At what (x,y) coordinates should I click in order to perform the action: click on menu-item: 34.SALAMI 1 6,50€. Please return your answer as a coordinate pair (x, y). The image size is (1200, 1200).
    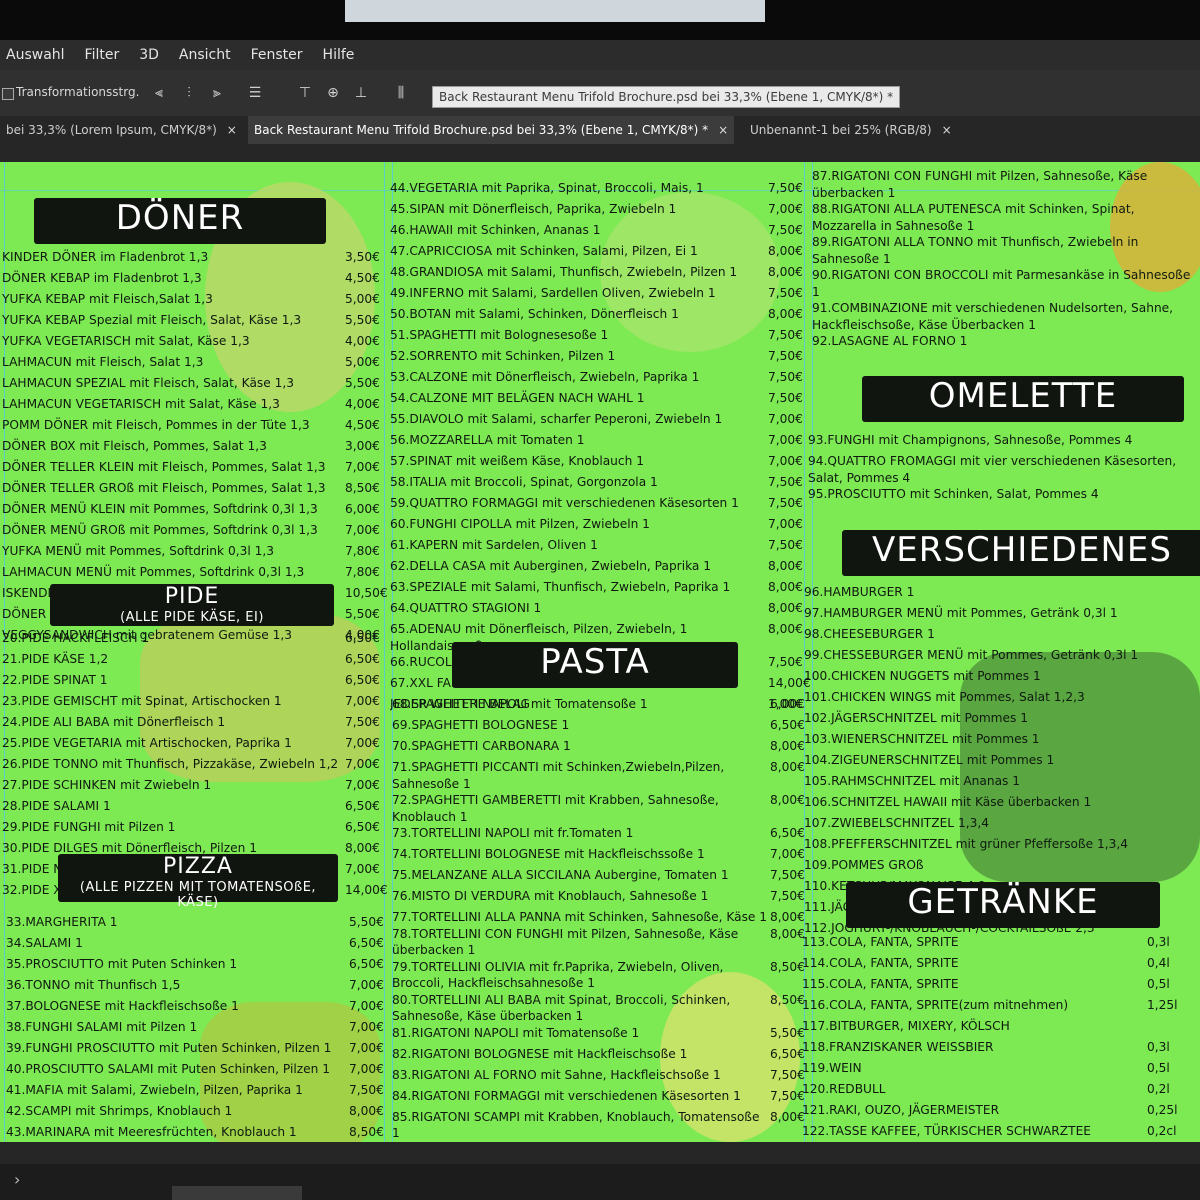
    Looking at the image, I should click on (195, 945).